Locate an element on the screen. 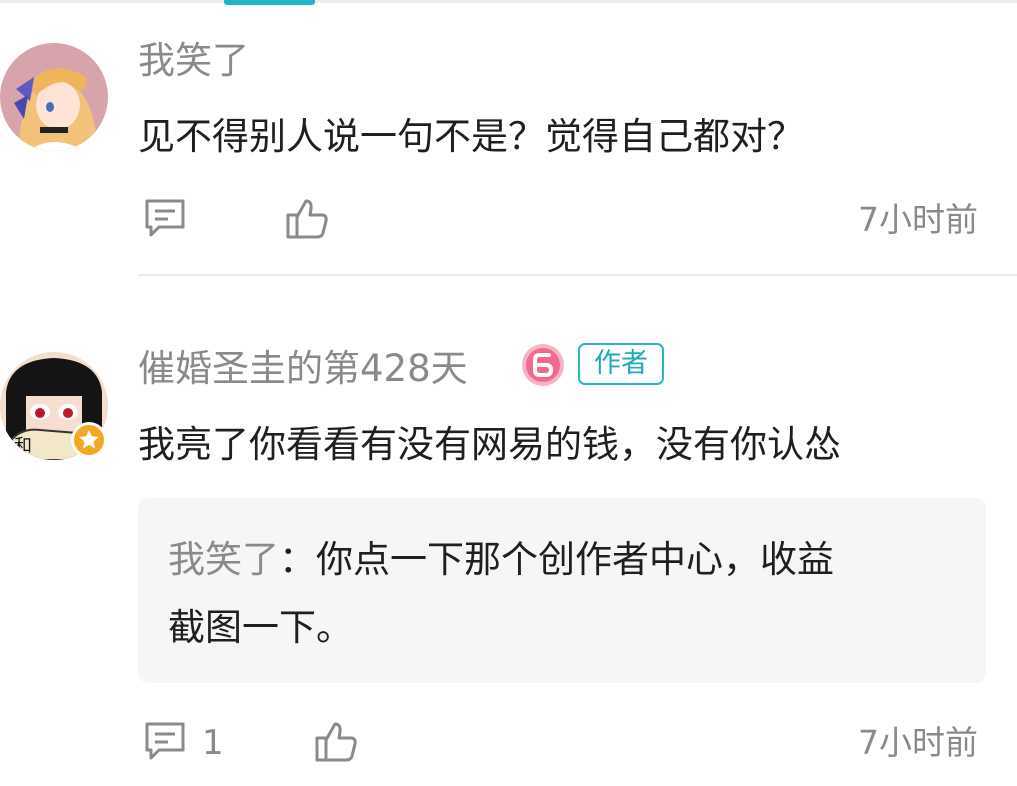 The image size is (1017, 786). quote-author: 我笑了 is located at coordinates (223, 559).